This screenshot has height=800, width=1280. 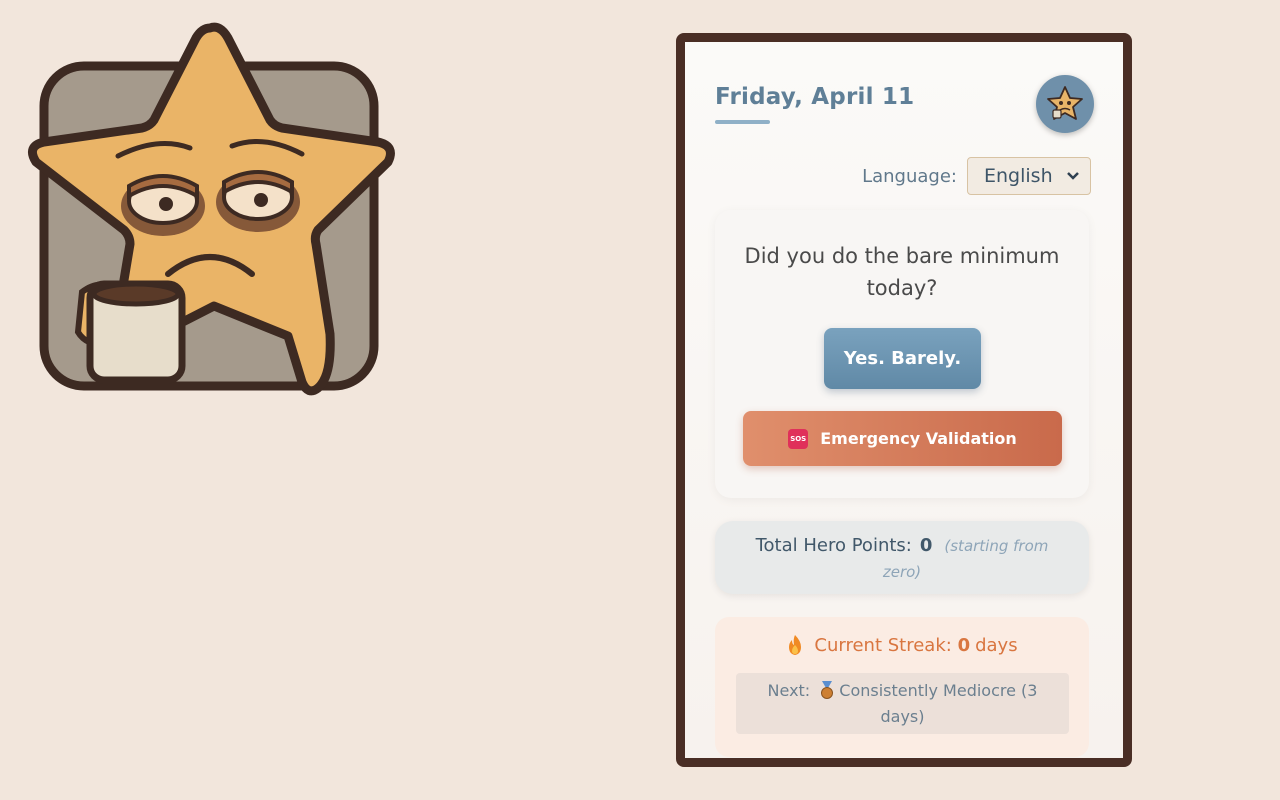 What do you see at coordinates (798, 438) in the screenshot?
I see `sos-icon: SOS` at bounding box center [798, 438].